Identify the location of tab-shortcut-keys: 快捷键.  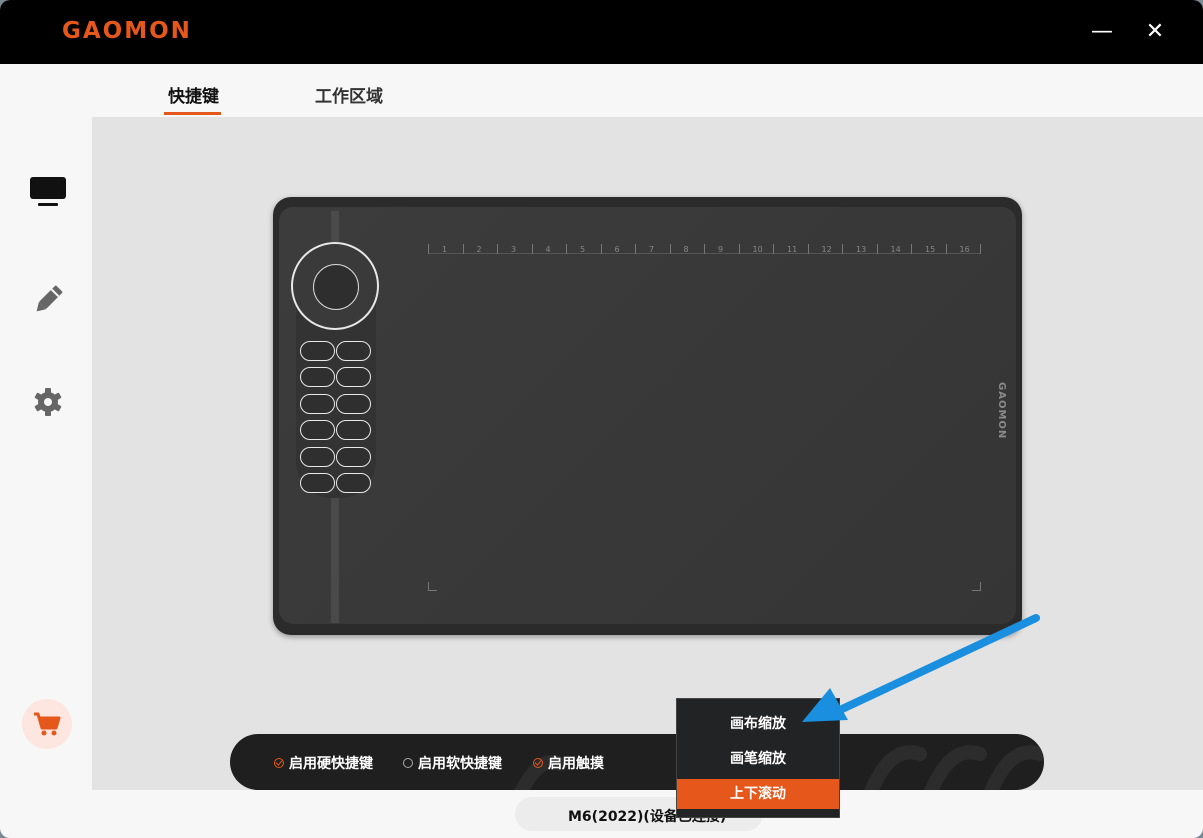
(193, 94).